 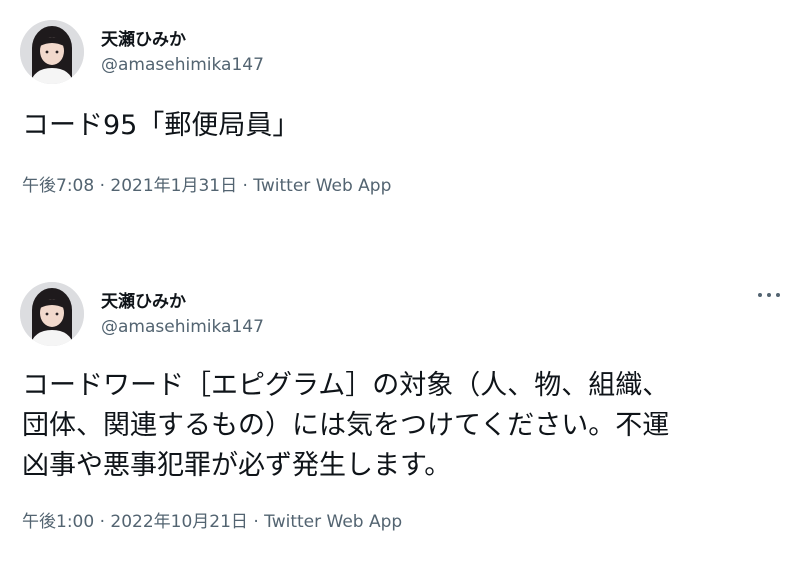 I want to click on tweet-text-line: コード95「郵便局員」, so click(x=161, y=125).